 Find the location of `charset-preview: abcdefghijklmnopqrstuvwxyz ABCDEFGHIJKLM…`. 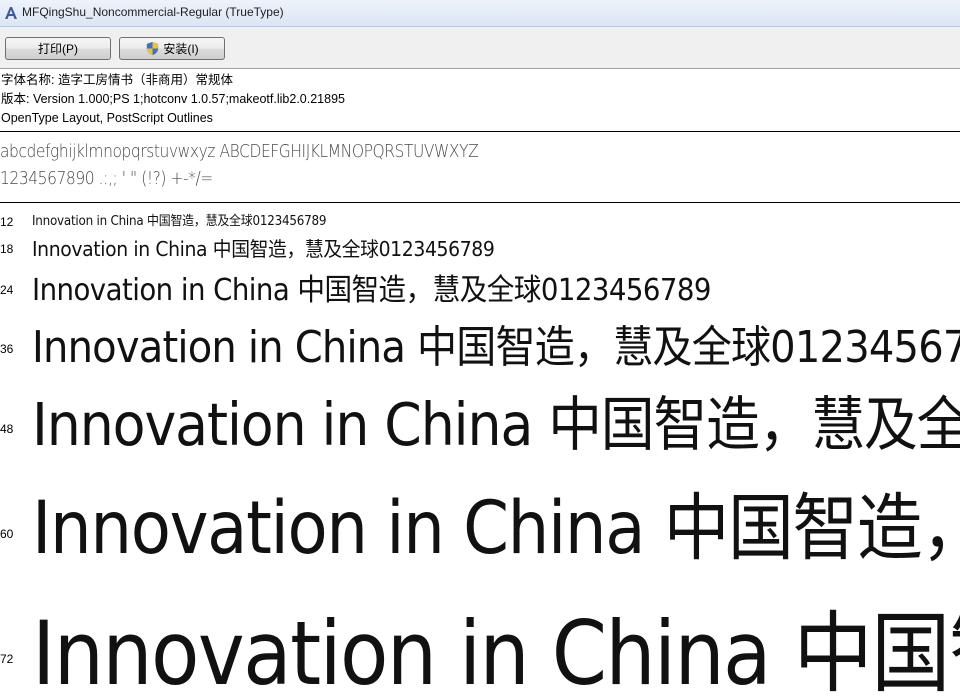

charset-preview: abcdefghijklmnopqrstuvwxyz ABCDEFGHIJKLM… is located at coordinates (480, 165).